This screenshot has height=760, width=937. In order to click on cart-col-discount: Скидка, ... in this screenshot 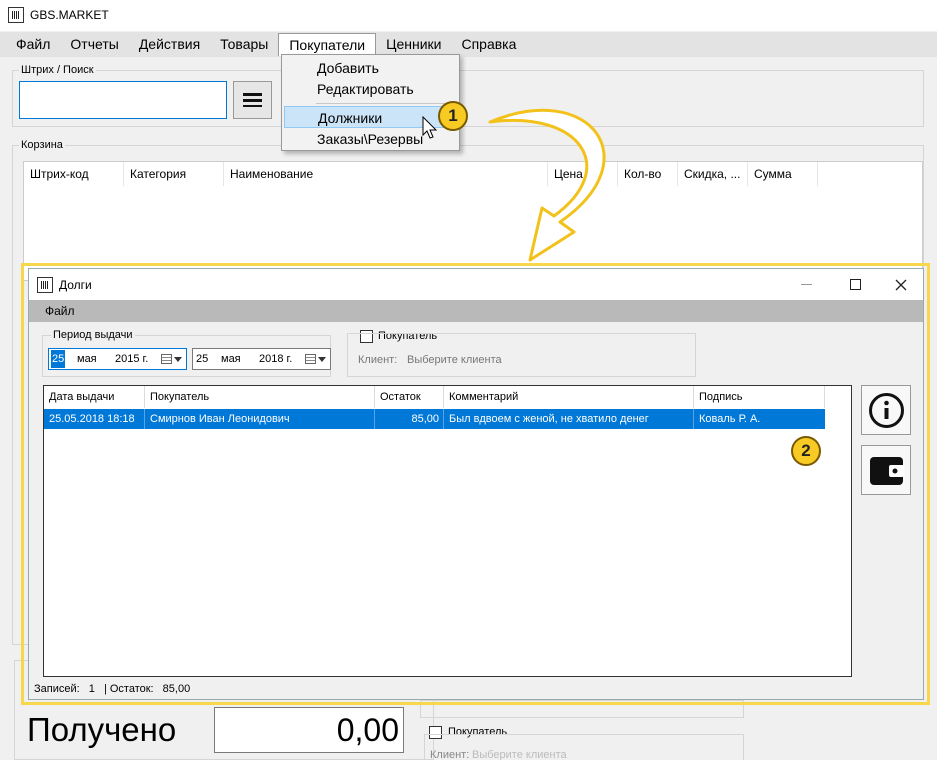, I will do `click(713, 174)`.